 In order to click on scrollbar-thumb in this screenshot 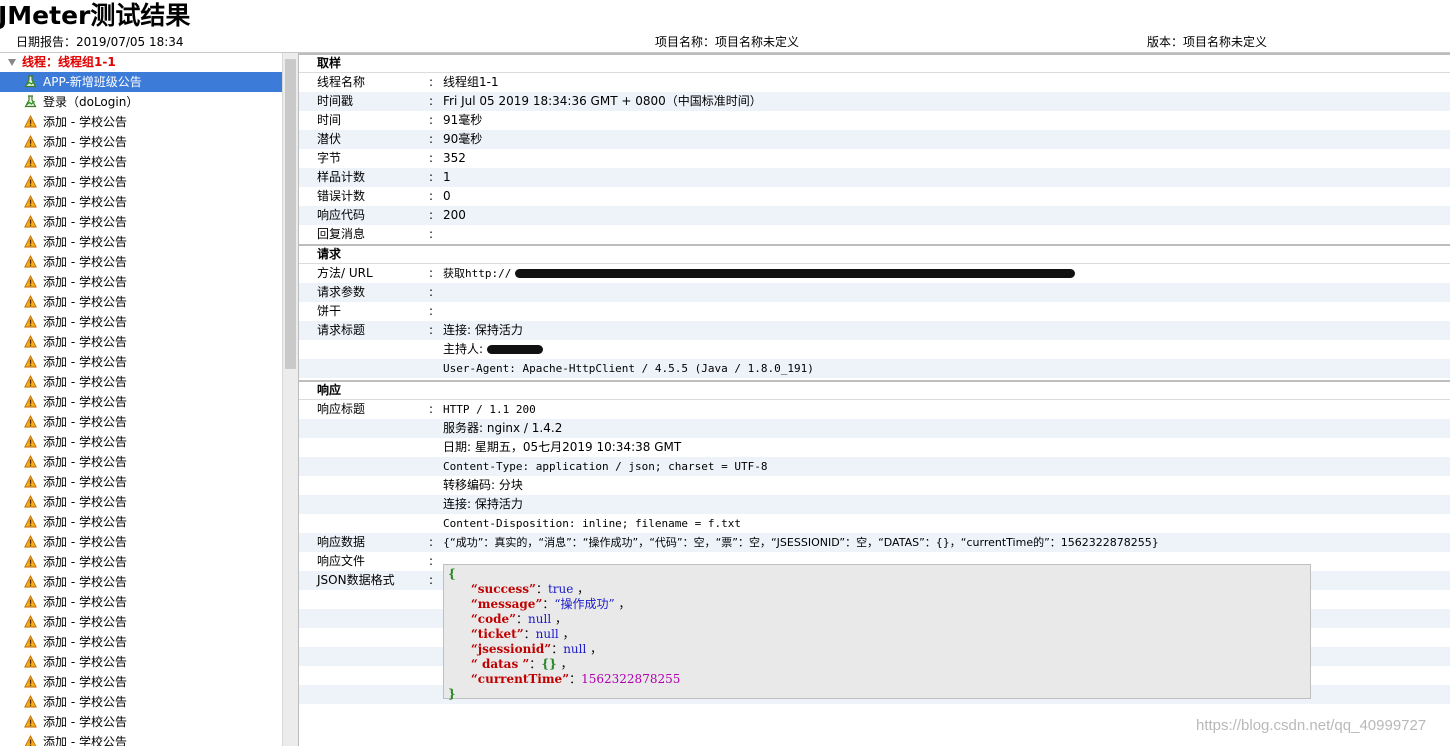, I will do `click(290, 214)`.